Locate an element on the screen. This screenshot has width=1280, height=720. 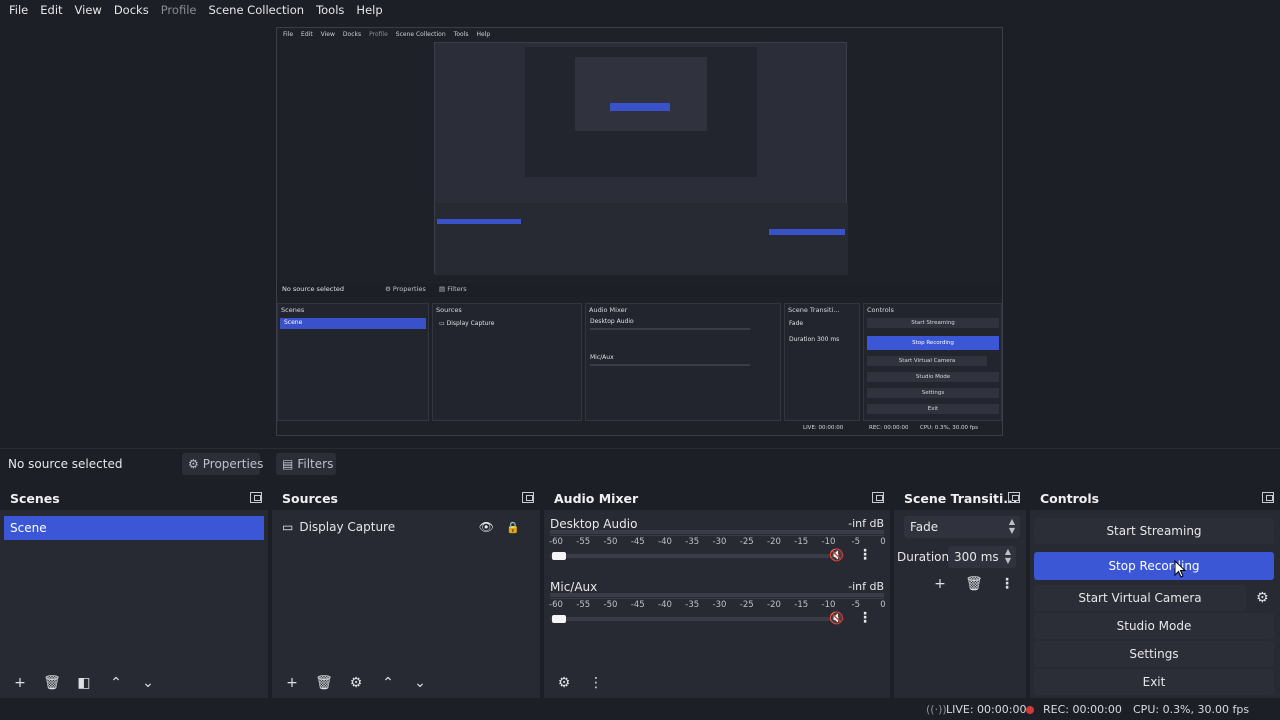
add-scene-icon: + is located at coordinates (20, 683).